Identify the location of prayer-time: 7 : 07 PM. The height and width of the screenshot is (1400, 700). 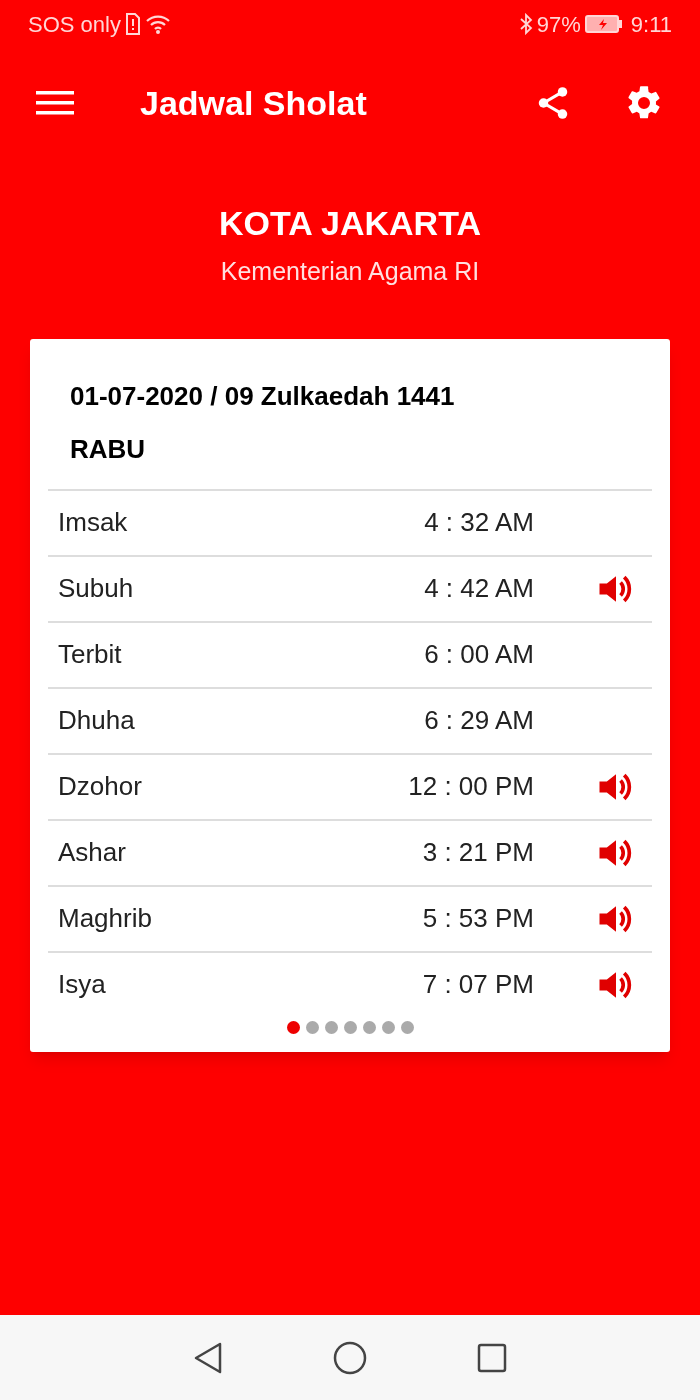
(477, 984).